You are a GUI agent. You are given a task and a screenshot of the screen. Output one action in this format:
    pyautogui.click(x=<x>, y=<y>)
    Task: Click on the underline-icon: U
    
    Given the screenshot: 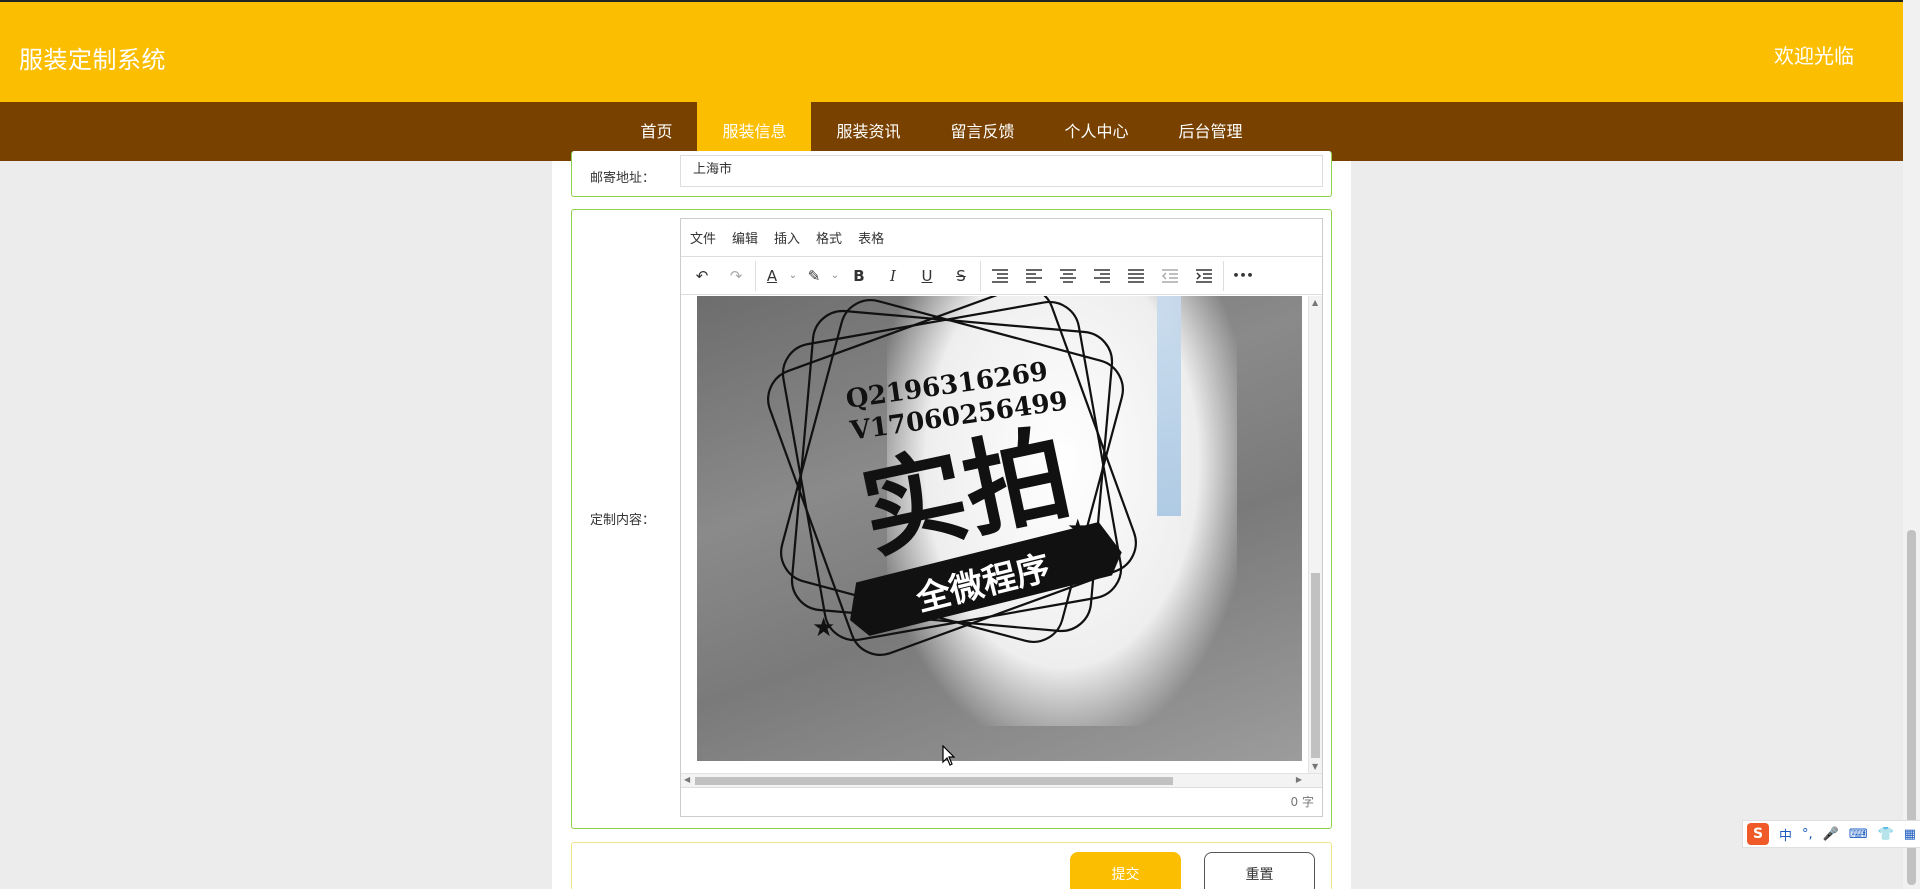 What is the action you would take?
    pyautogui.click(x=927, y=276)
    